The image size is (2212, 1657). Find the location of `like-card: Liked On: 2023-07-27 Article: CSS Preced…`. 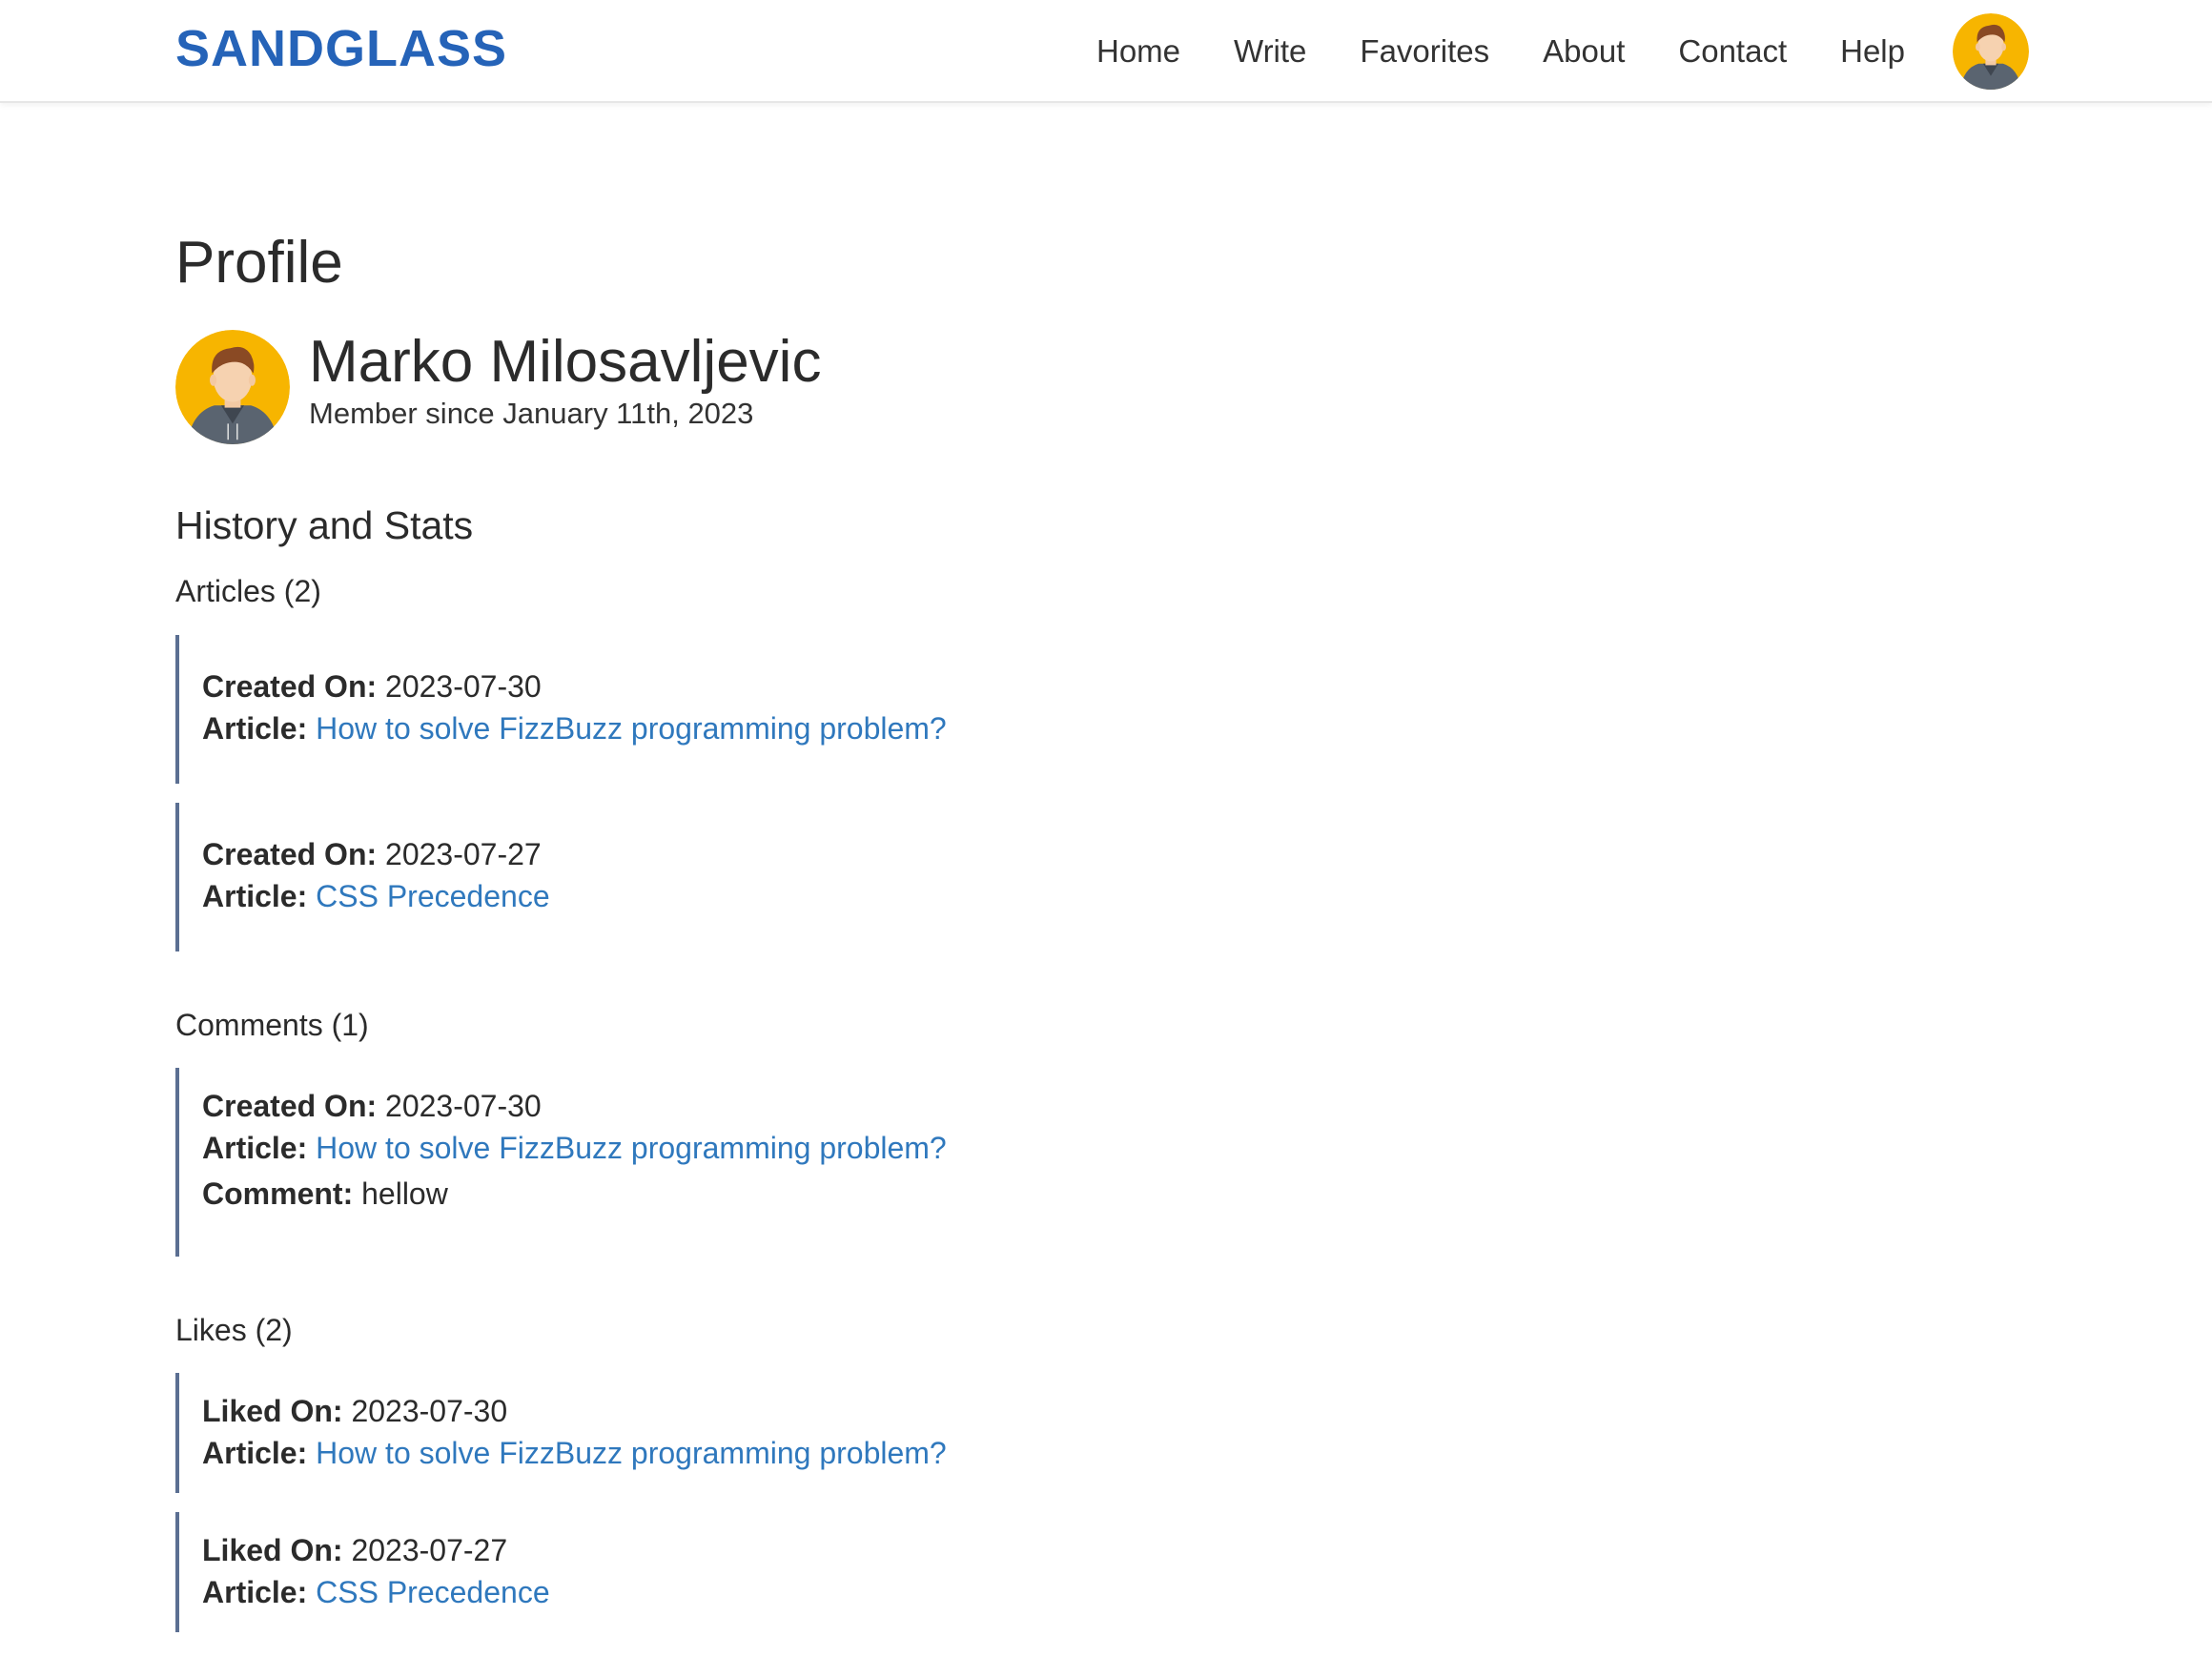

like-card: Liked On: 2023-07-27 Article: CSS Preced… is located at coordinates (747, 1572).